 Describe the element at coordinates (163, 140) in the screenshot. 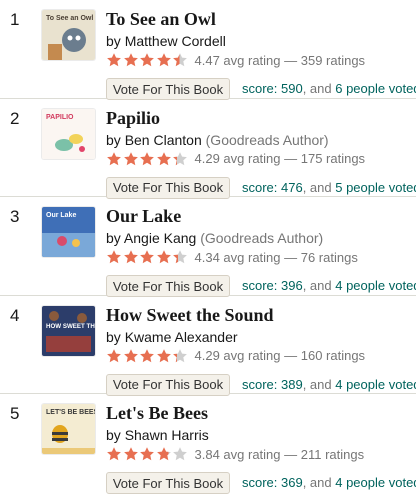

I see `author-link: Ben Clanton` at that location.